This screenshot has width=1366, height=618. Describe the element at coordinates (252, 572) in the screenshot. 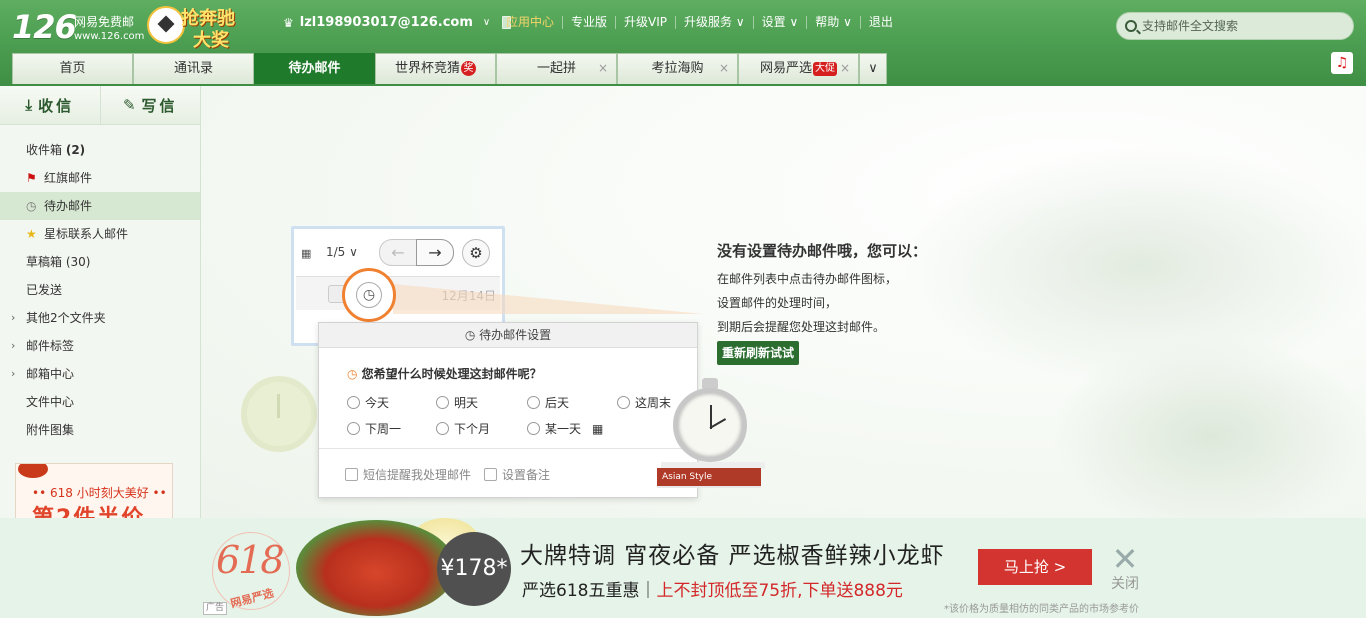

I see `618-logo: 618 网易严选` at that location.